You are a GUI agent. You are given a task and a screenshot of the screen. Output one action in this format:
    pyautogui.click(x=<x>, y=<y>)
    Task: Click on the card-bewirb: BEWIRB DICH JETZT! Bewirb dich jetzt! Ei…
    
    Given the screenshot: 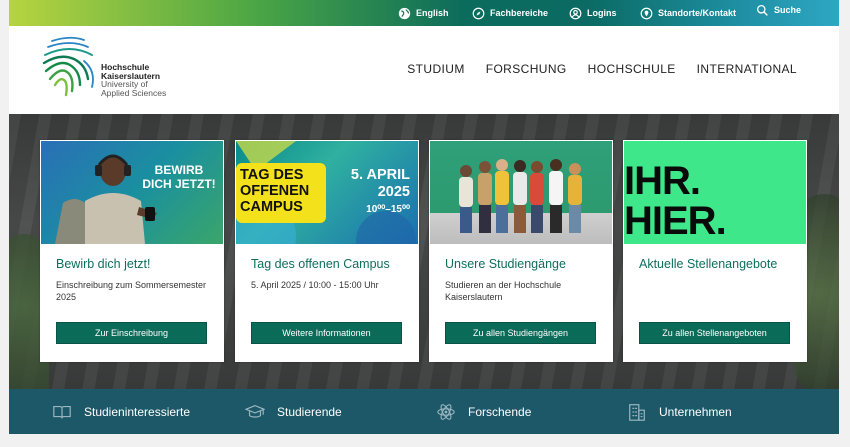 What is the action you would take?
    pyautogui.click(x=132, y=251)
    